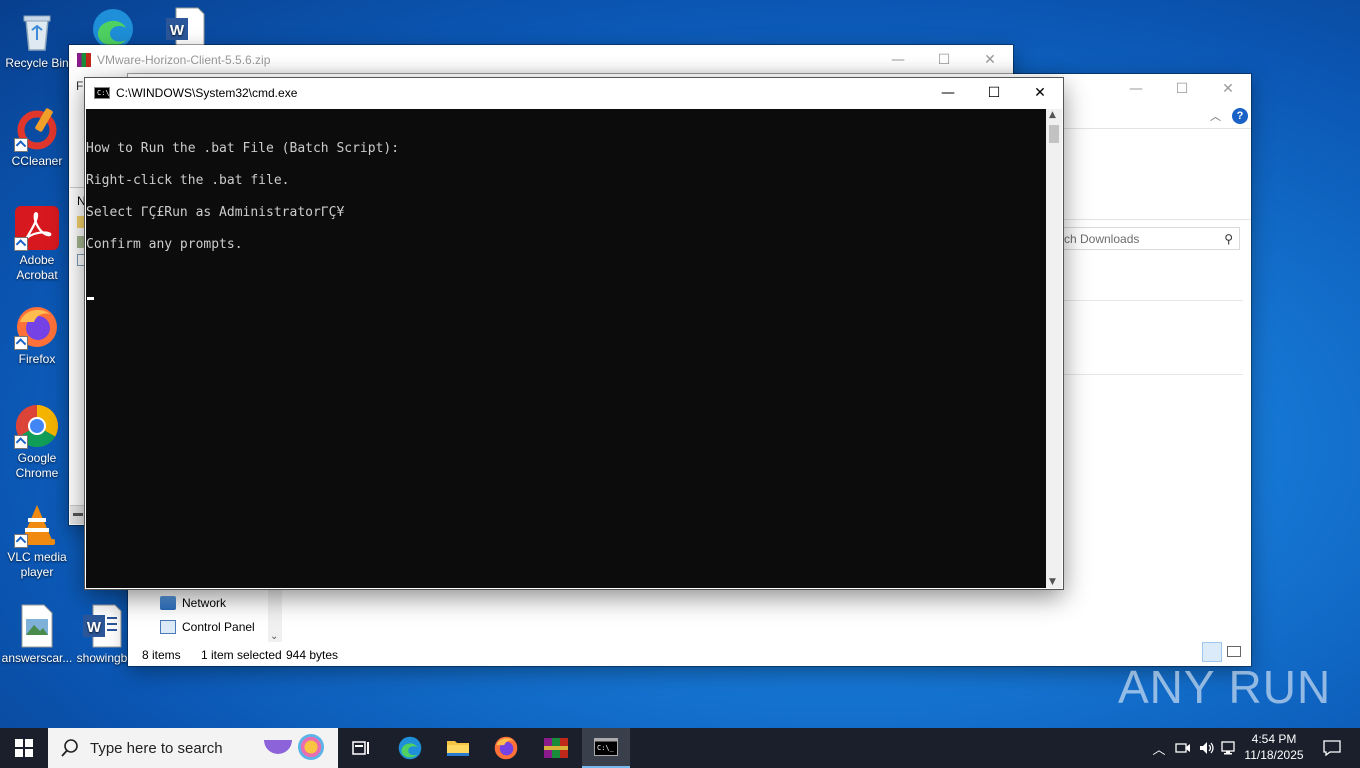 The image size is (1360, 768). I want to click on windows-logo-icon, so click(24, 748).